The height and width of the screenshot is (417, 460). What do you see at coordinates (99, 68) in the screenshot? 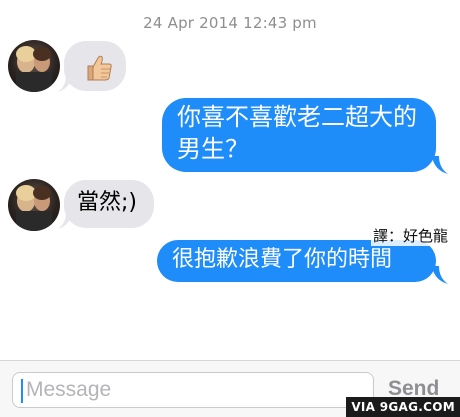
I see `thumbs-up-icon` at bounding box center [99, 68].